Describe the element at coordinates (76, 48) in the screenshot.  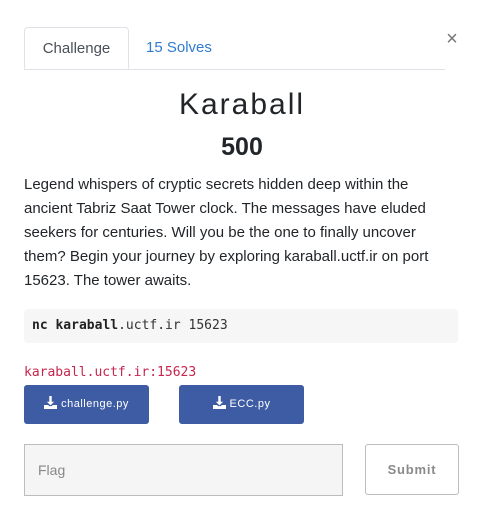
I see `tab-challenge: Challenge` at that location.